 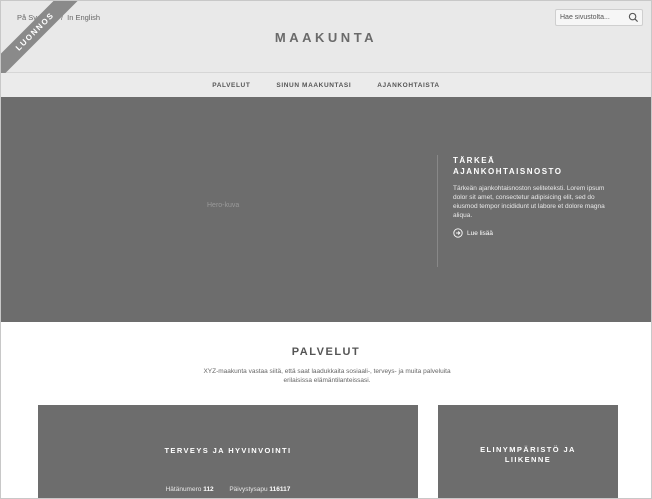 What do you see at coordinates (208, 489) in the screenshot?
I see `emergency-number: 112` at bounding box center [208, 489].